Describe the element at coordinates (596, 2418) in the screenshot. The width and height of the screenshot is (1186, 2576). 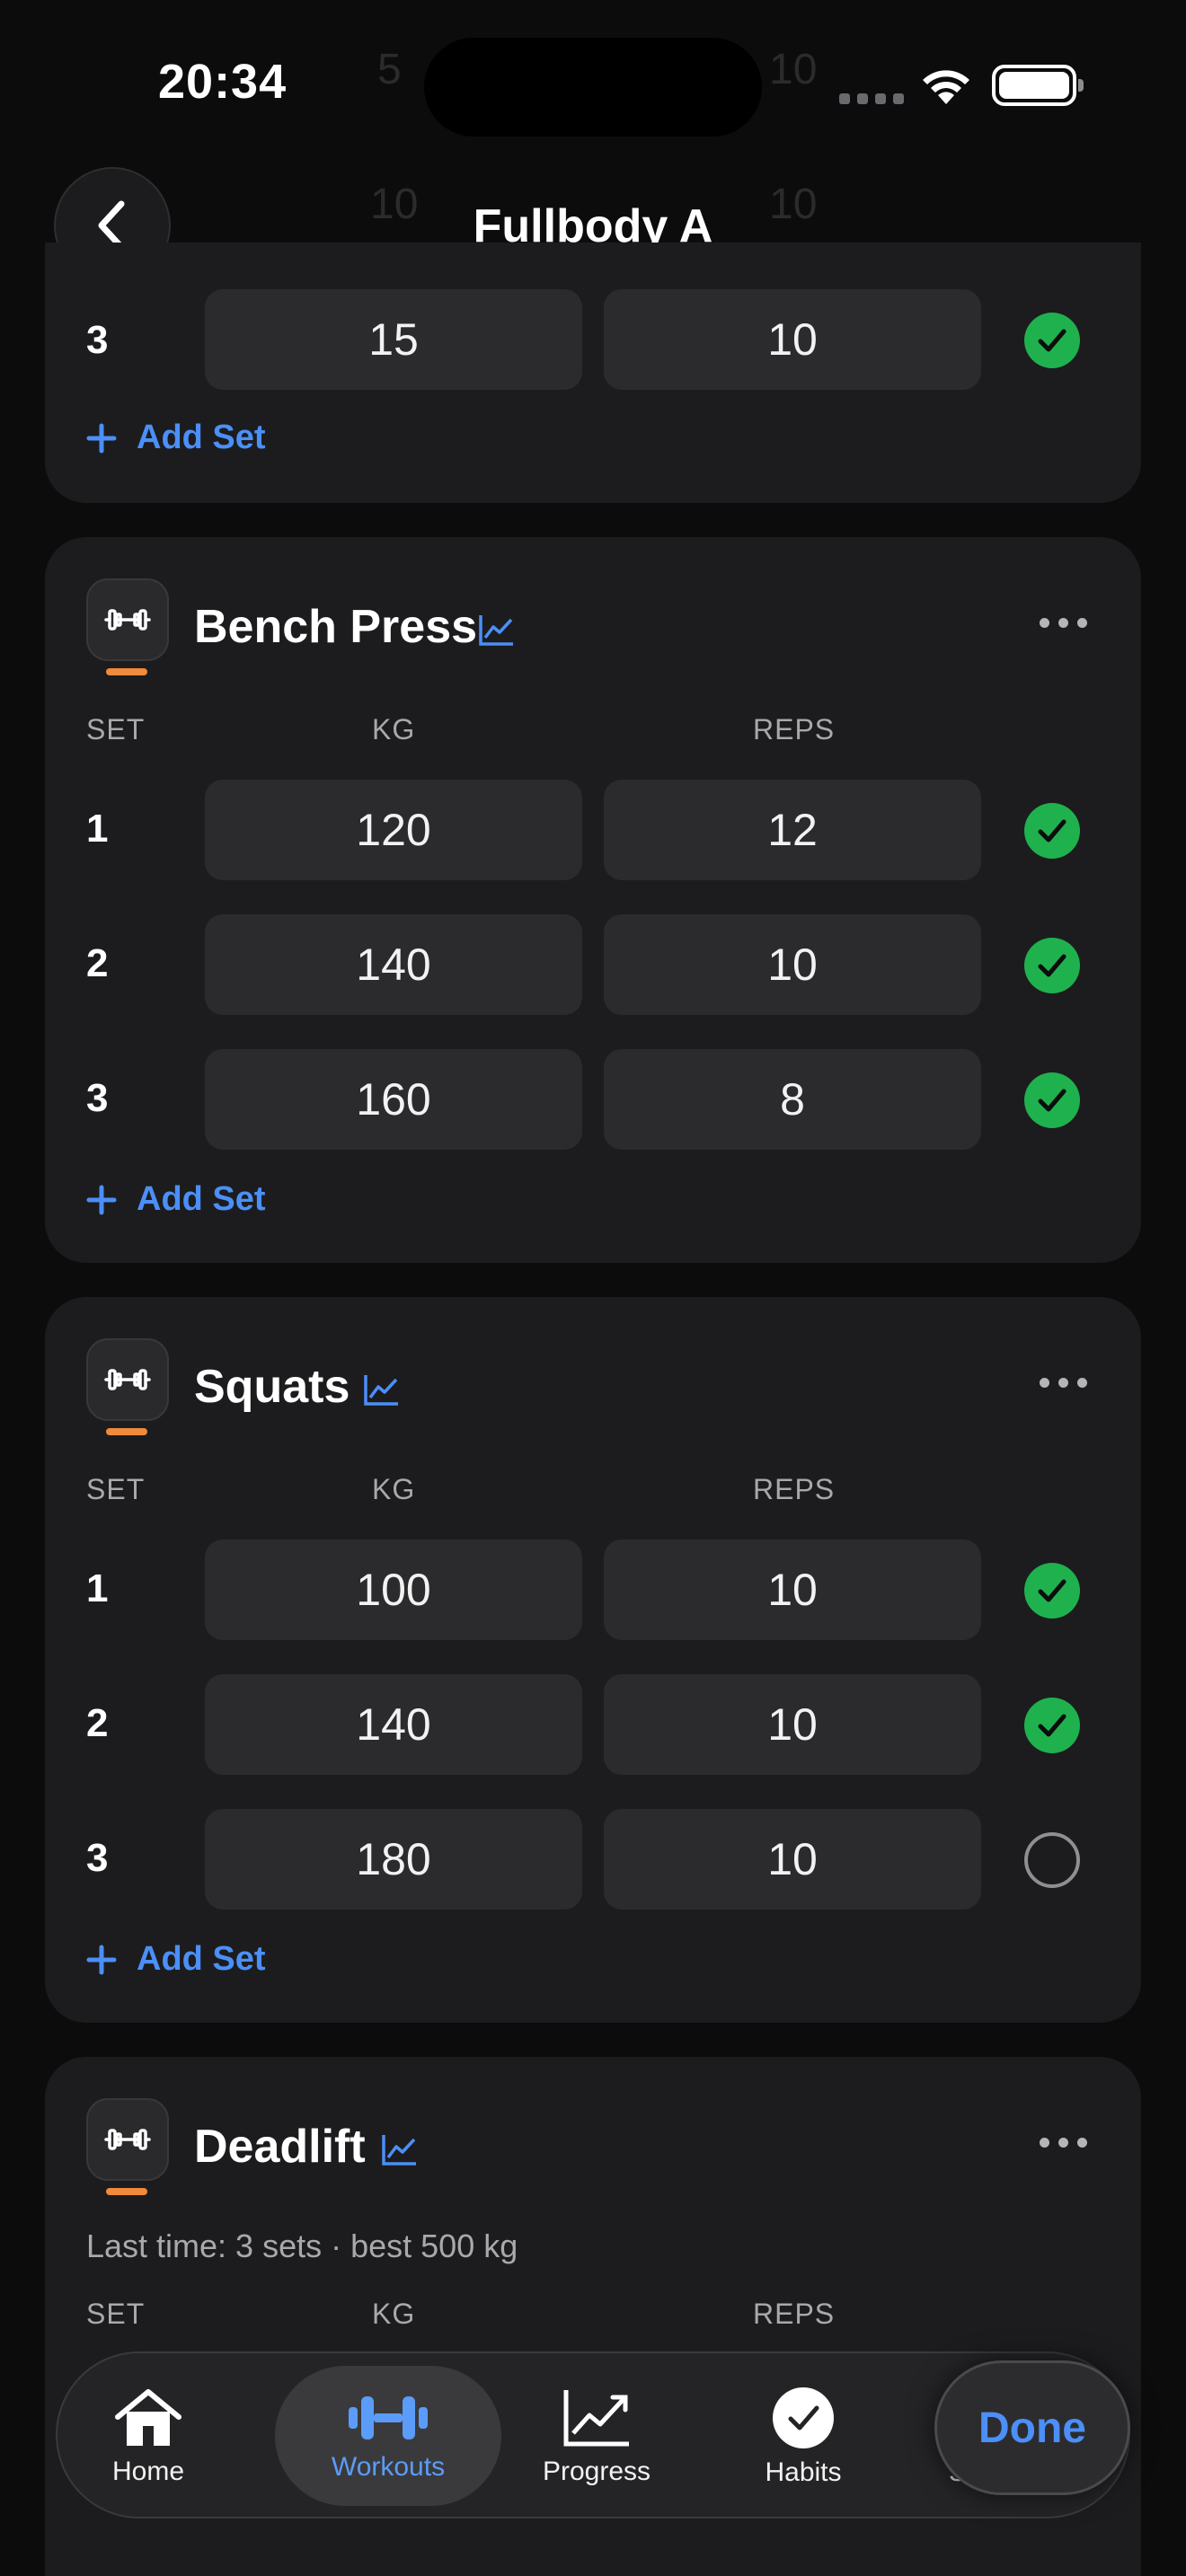
I see `chart-line-icon` at that location.